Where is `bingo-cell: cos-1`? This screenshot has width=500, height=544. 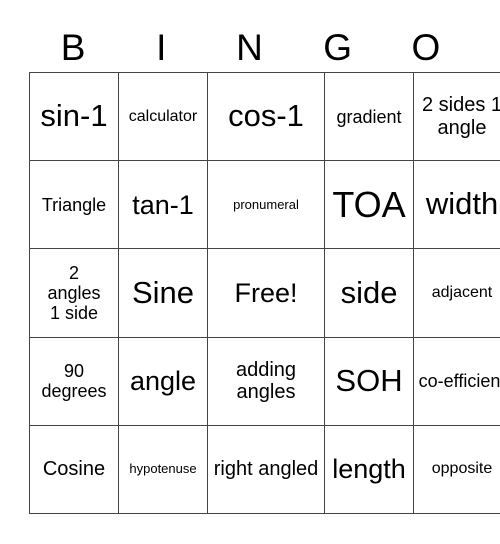 bingo-cell: cos-1 is located at coordinates (266, 116).